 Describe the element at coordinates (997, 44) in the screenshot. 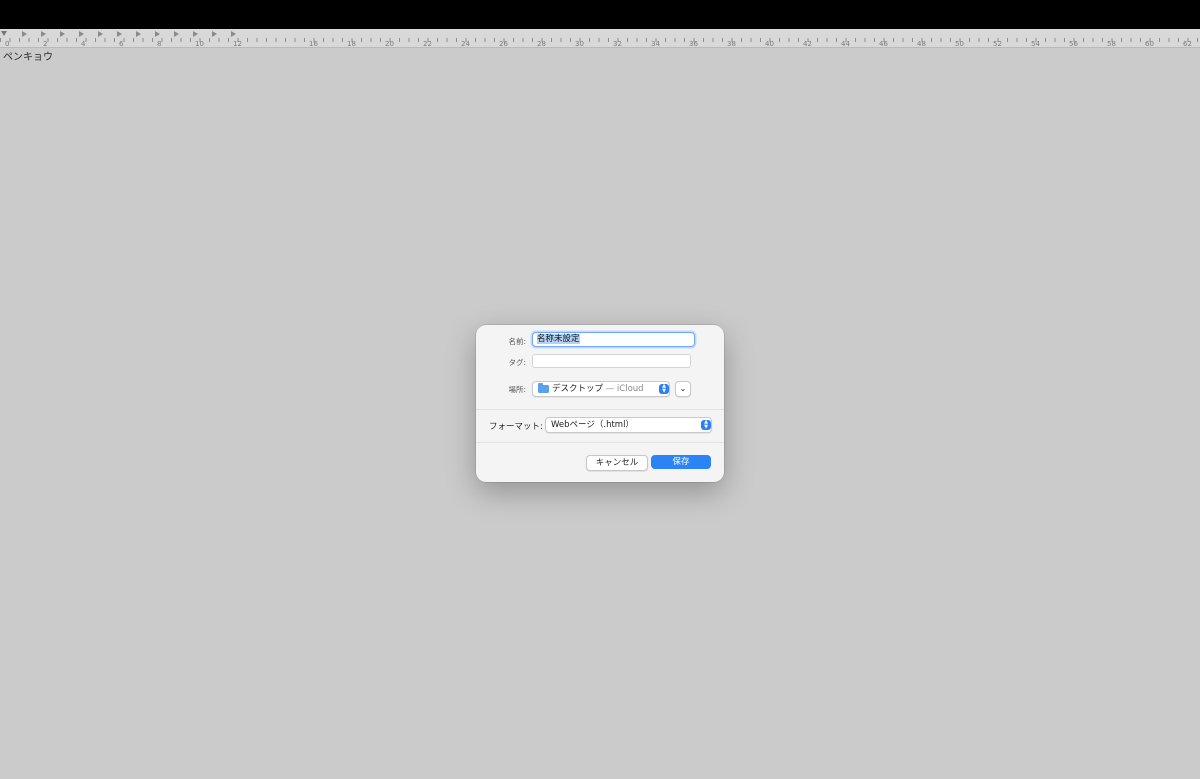

I see `ruler-number: 52` at that location.